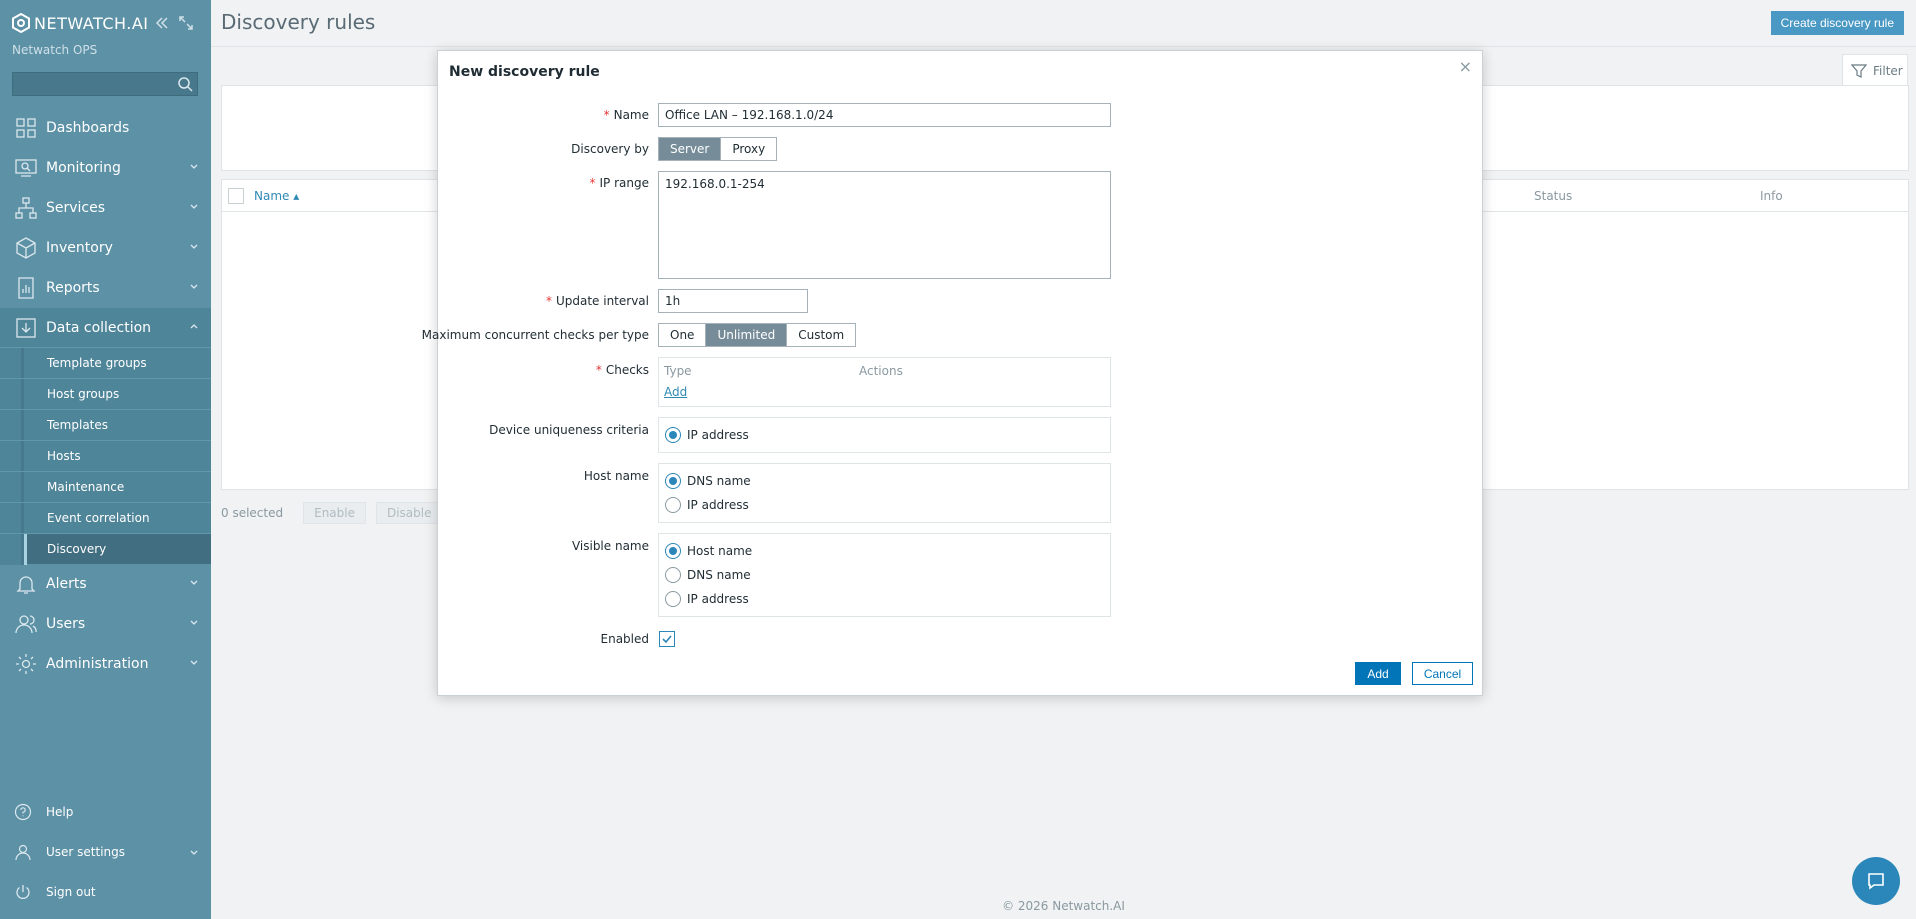 The image size is (1916, 919). I want to click on users-icon, so click(26, 624).